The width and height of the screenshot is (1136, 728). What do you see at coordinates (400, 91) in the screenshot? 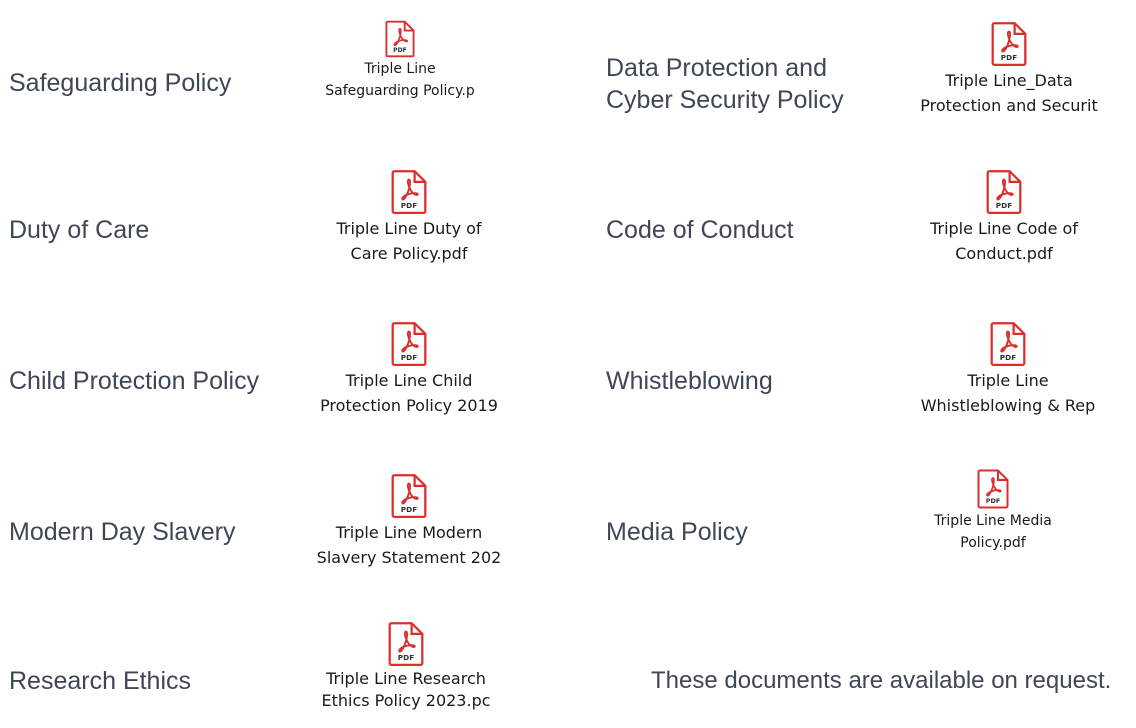
I see `file-name-line: Safeguarding Policy.p` at bounding box center [400, 91].